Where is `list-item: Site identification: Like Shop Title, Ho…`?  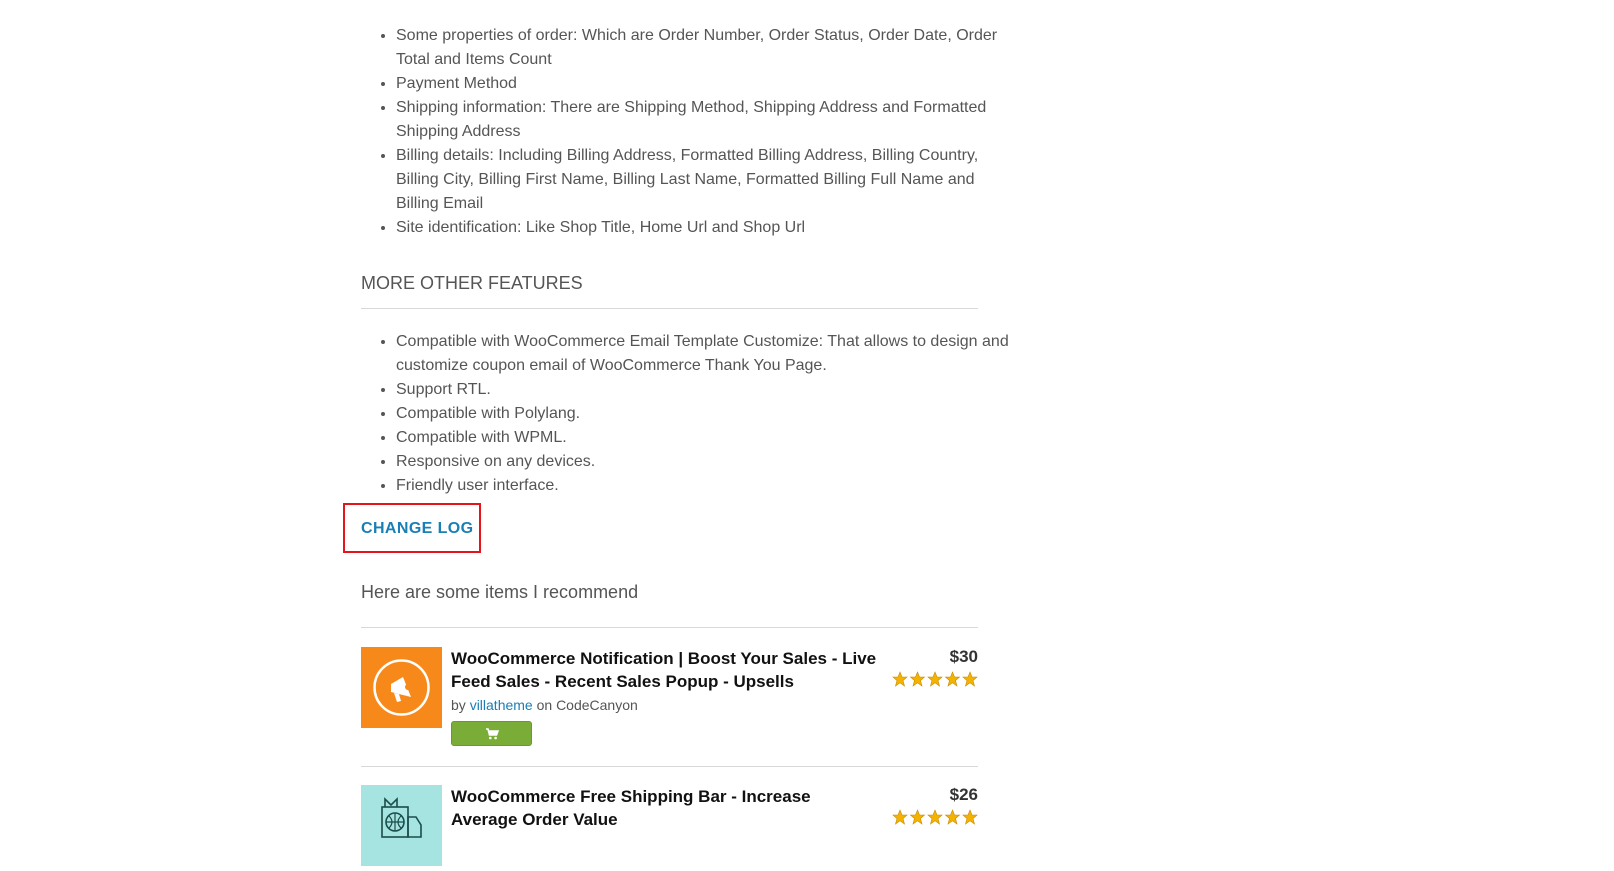 list-item: Site identification: Like Shop Title, Ho… is located at coordinates (704, 228).